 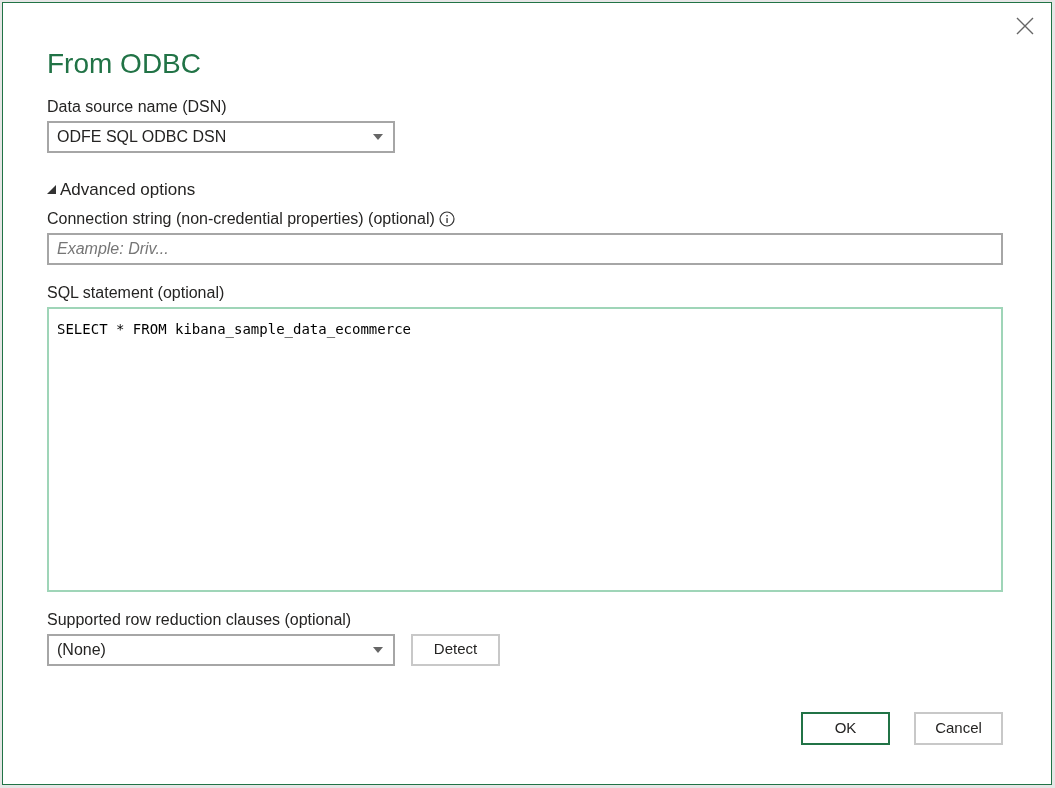 I want to click on triangle-icon, so click(x=51, y=190).